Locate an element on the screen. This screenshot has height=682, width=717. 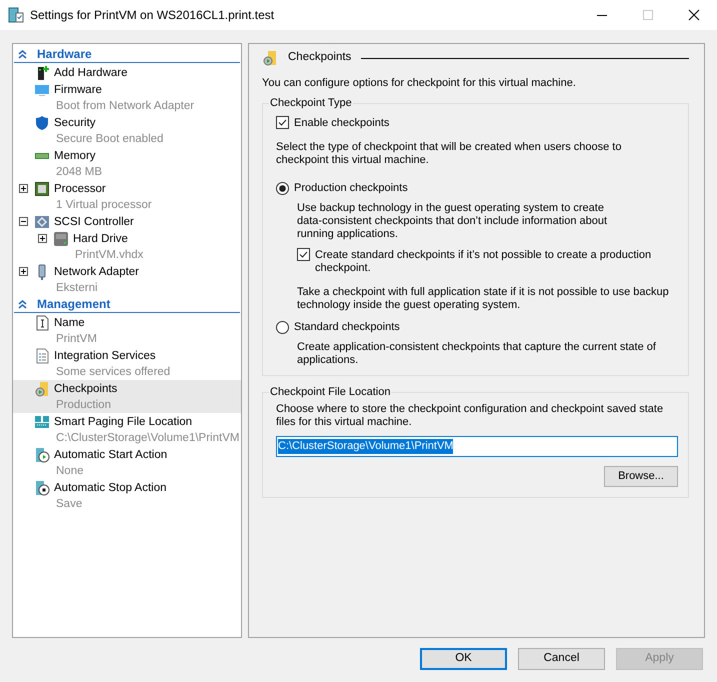
checklist-icon is located at coordinates (42, 356).